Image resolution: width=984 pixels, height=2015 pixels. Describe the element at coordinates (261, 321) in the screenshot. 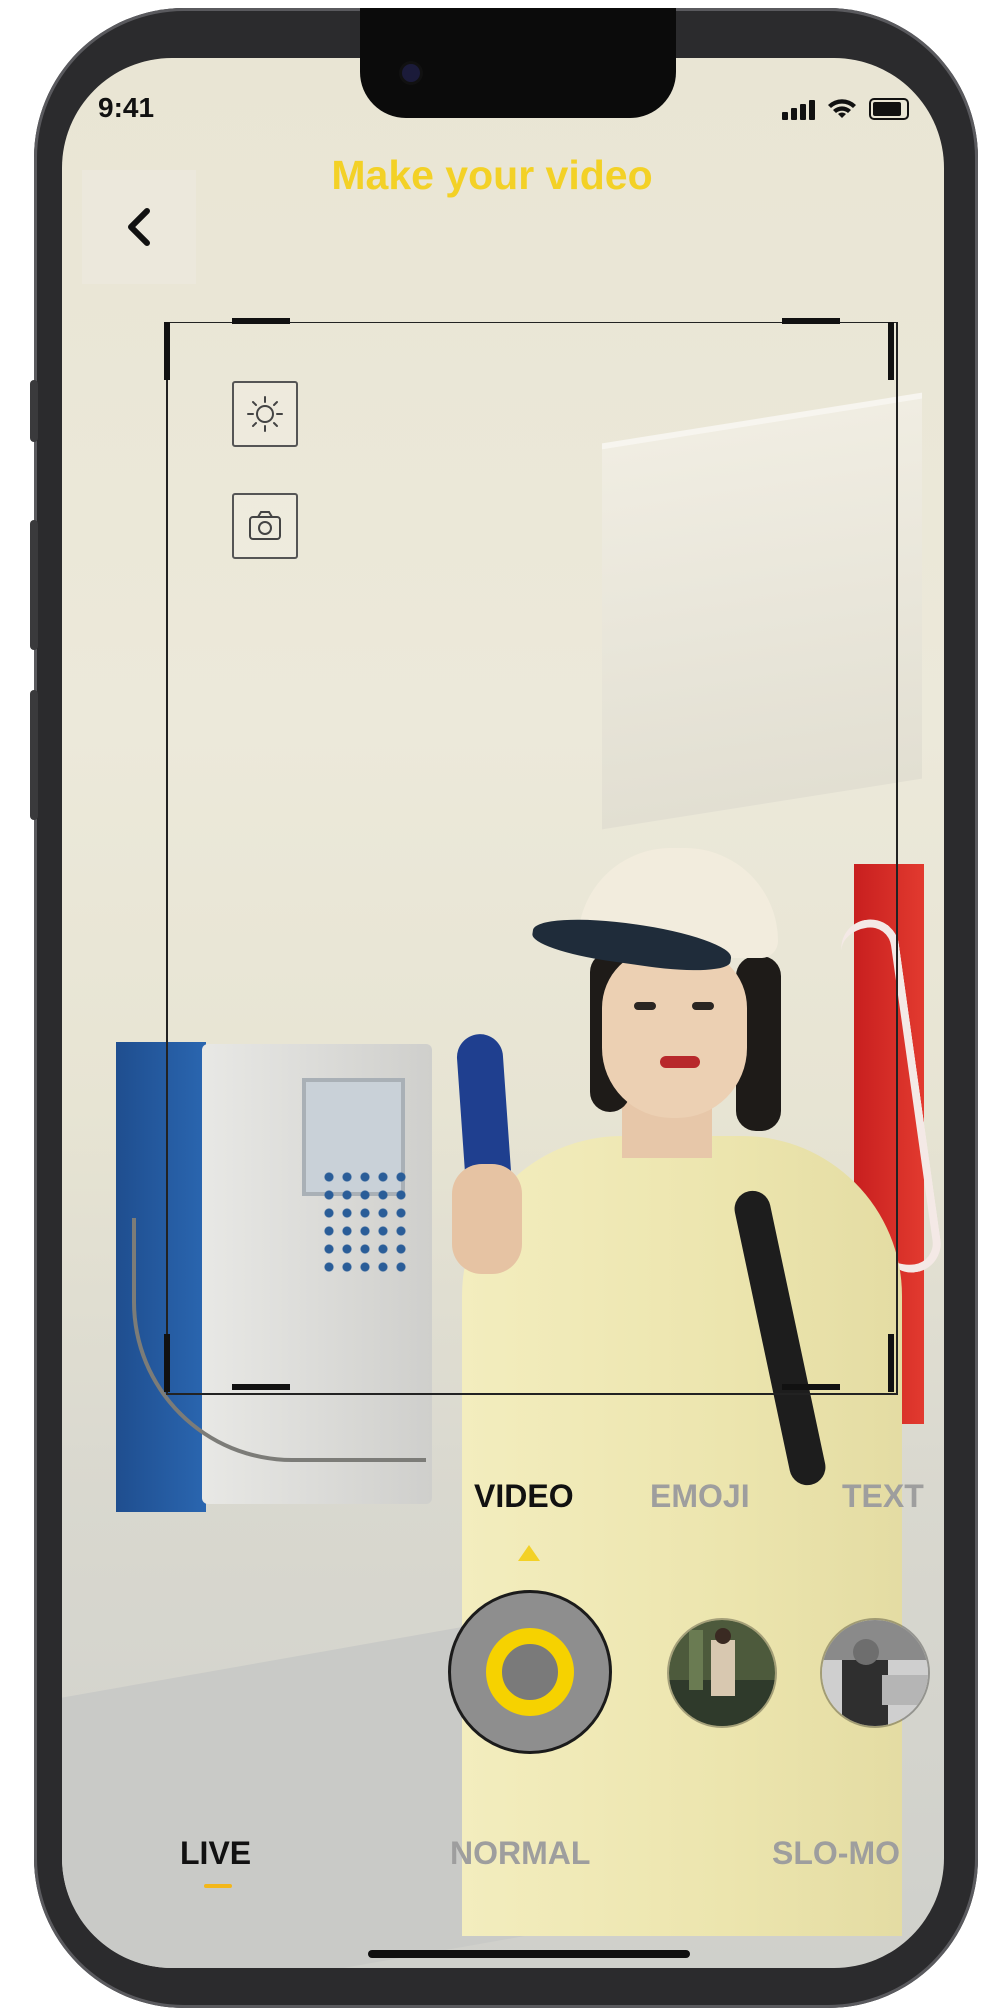

I see `frame-corner-top-left` at that location.